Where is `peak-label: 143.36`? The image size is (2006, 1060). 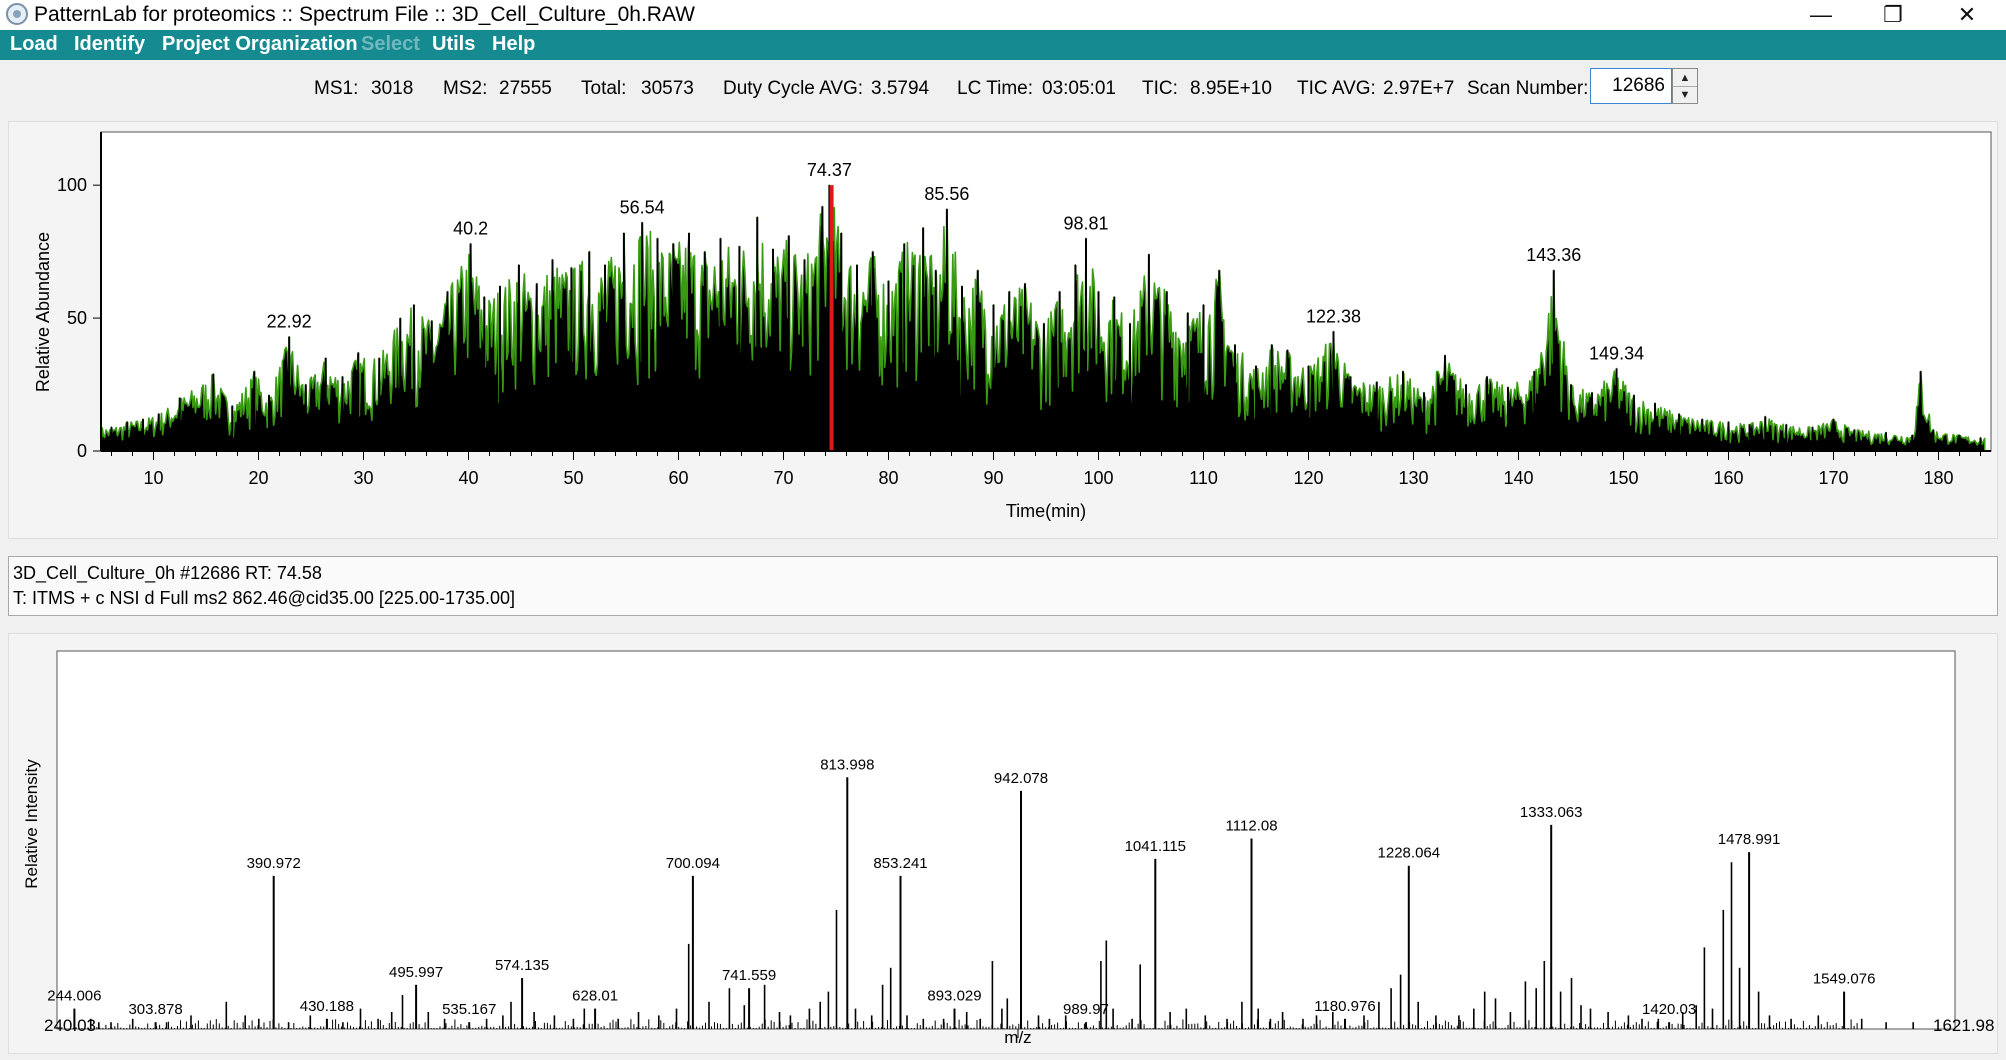
peak-label: 143.36 is located at coordinates (1553, 255).